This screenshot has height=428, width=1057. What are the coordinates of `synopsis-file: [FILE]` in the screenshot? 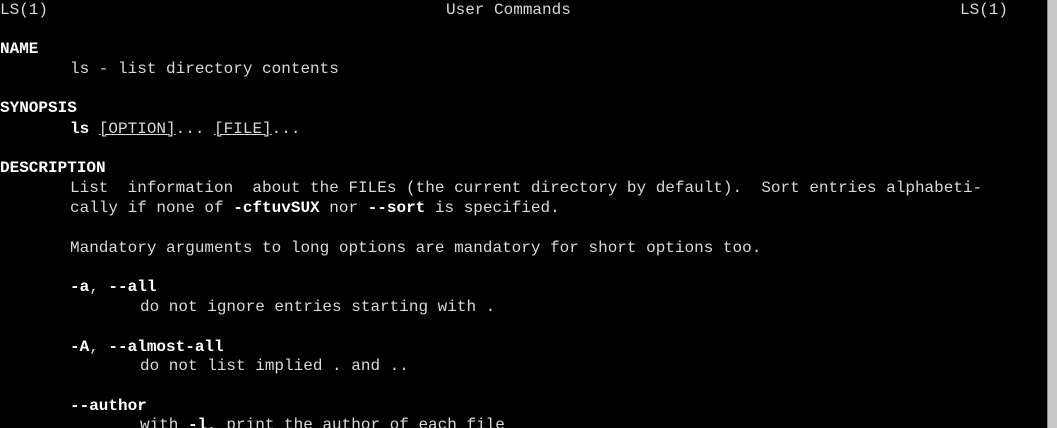 It's located at (243, 129).